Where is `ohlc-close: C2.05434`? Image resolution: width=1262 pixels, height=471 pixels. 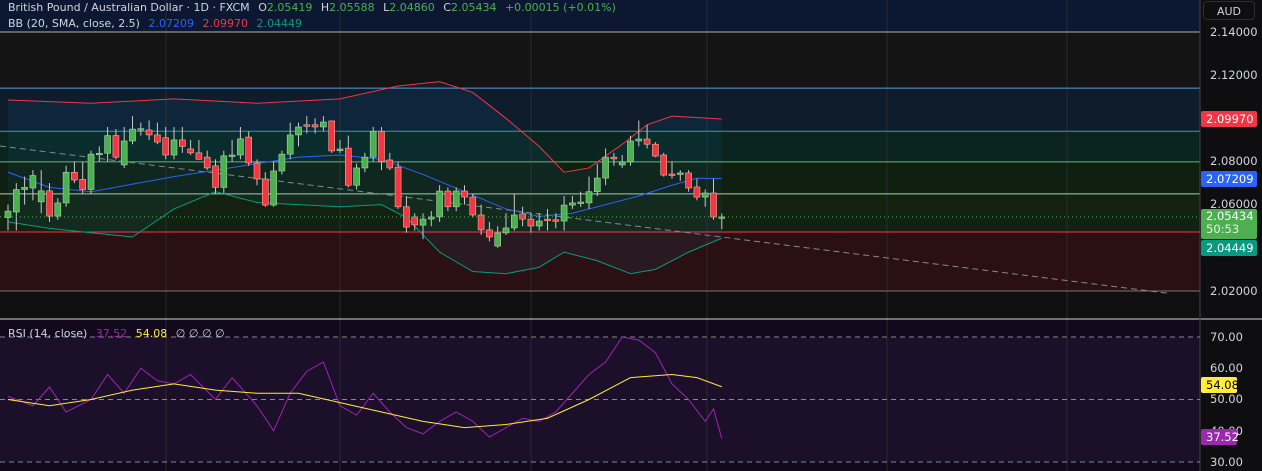 ohlc-close: C2.05434 is located at coordinates (469, 7).